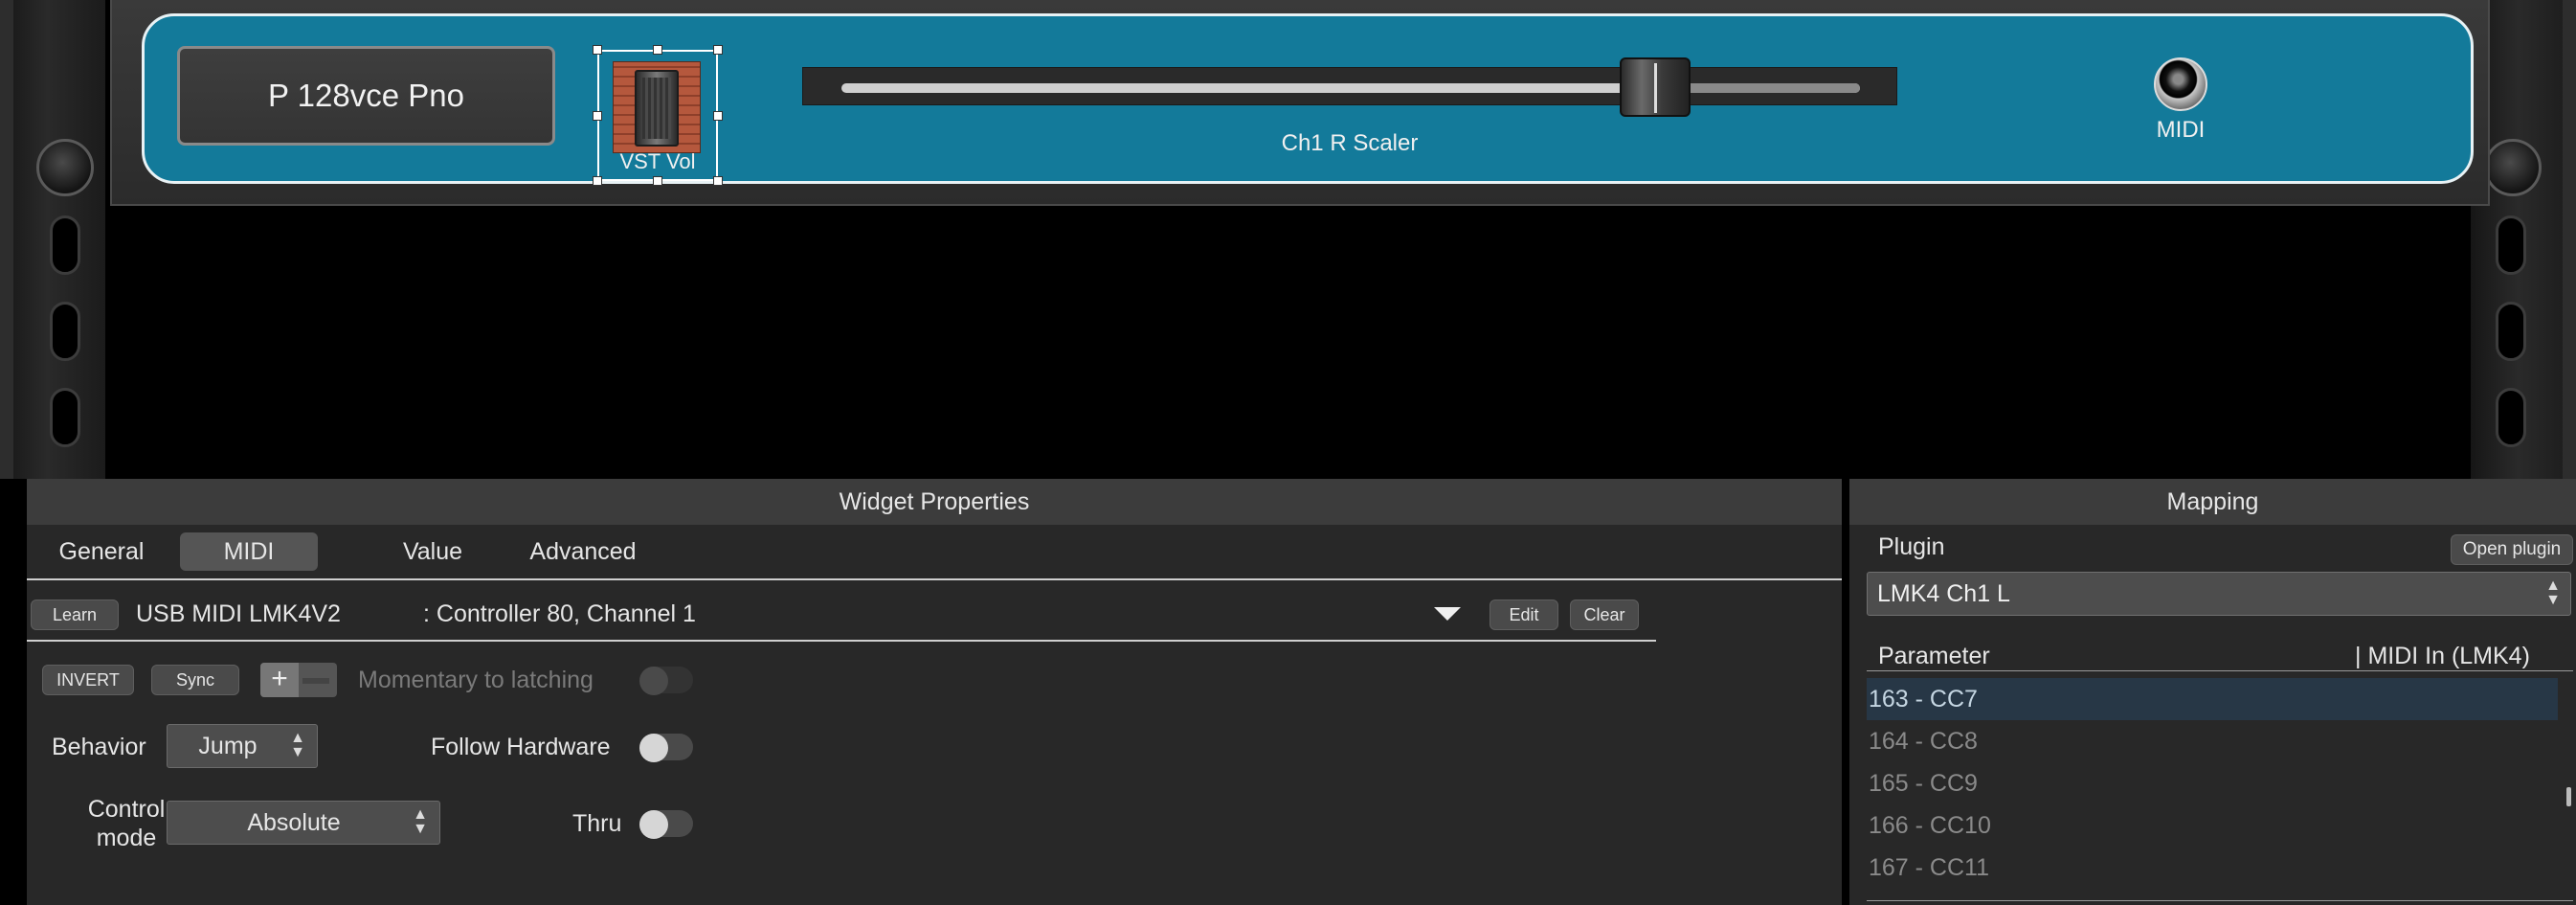 The width and height of the screenshot is (2576, 905). Describe the element at coordinates (2443, 656) in the screenshot. I see `midi-in-column-header: | MIDI In (LMK4)` at that location.